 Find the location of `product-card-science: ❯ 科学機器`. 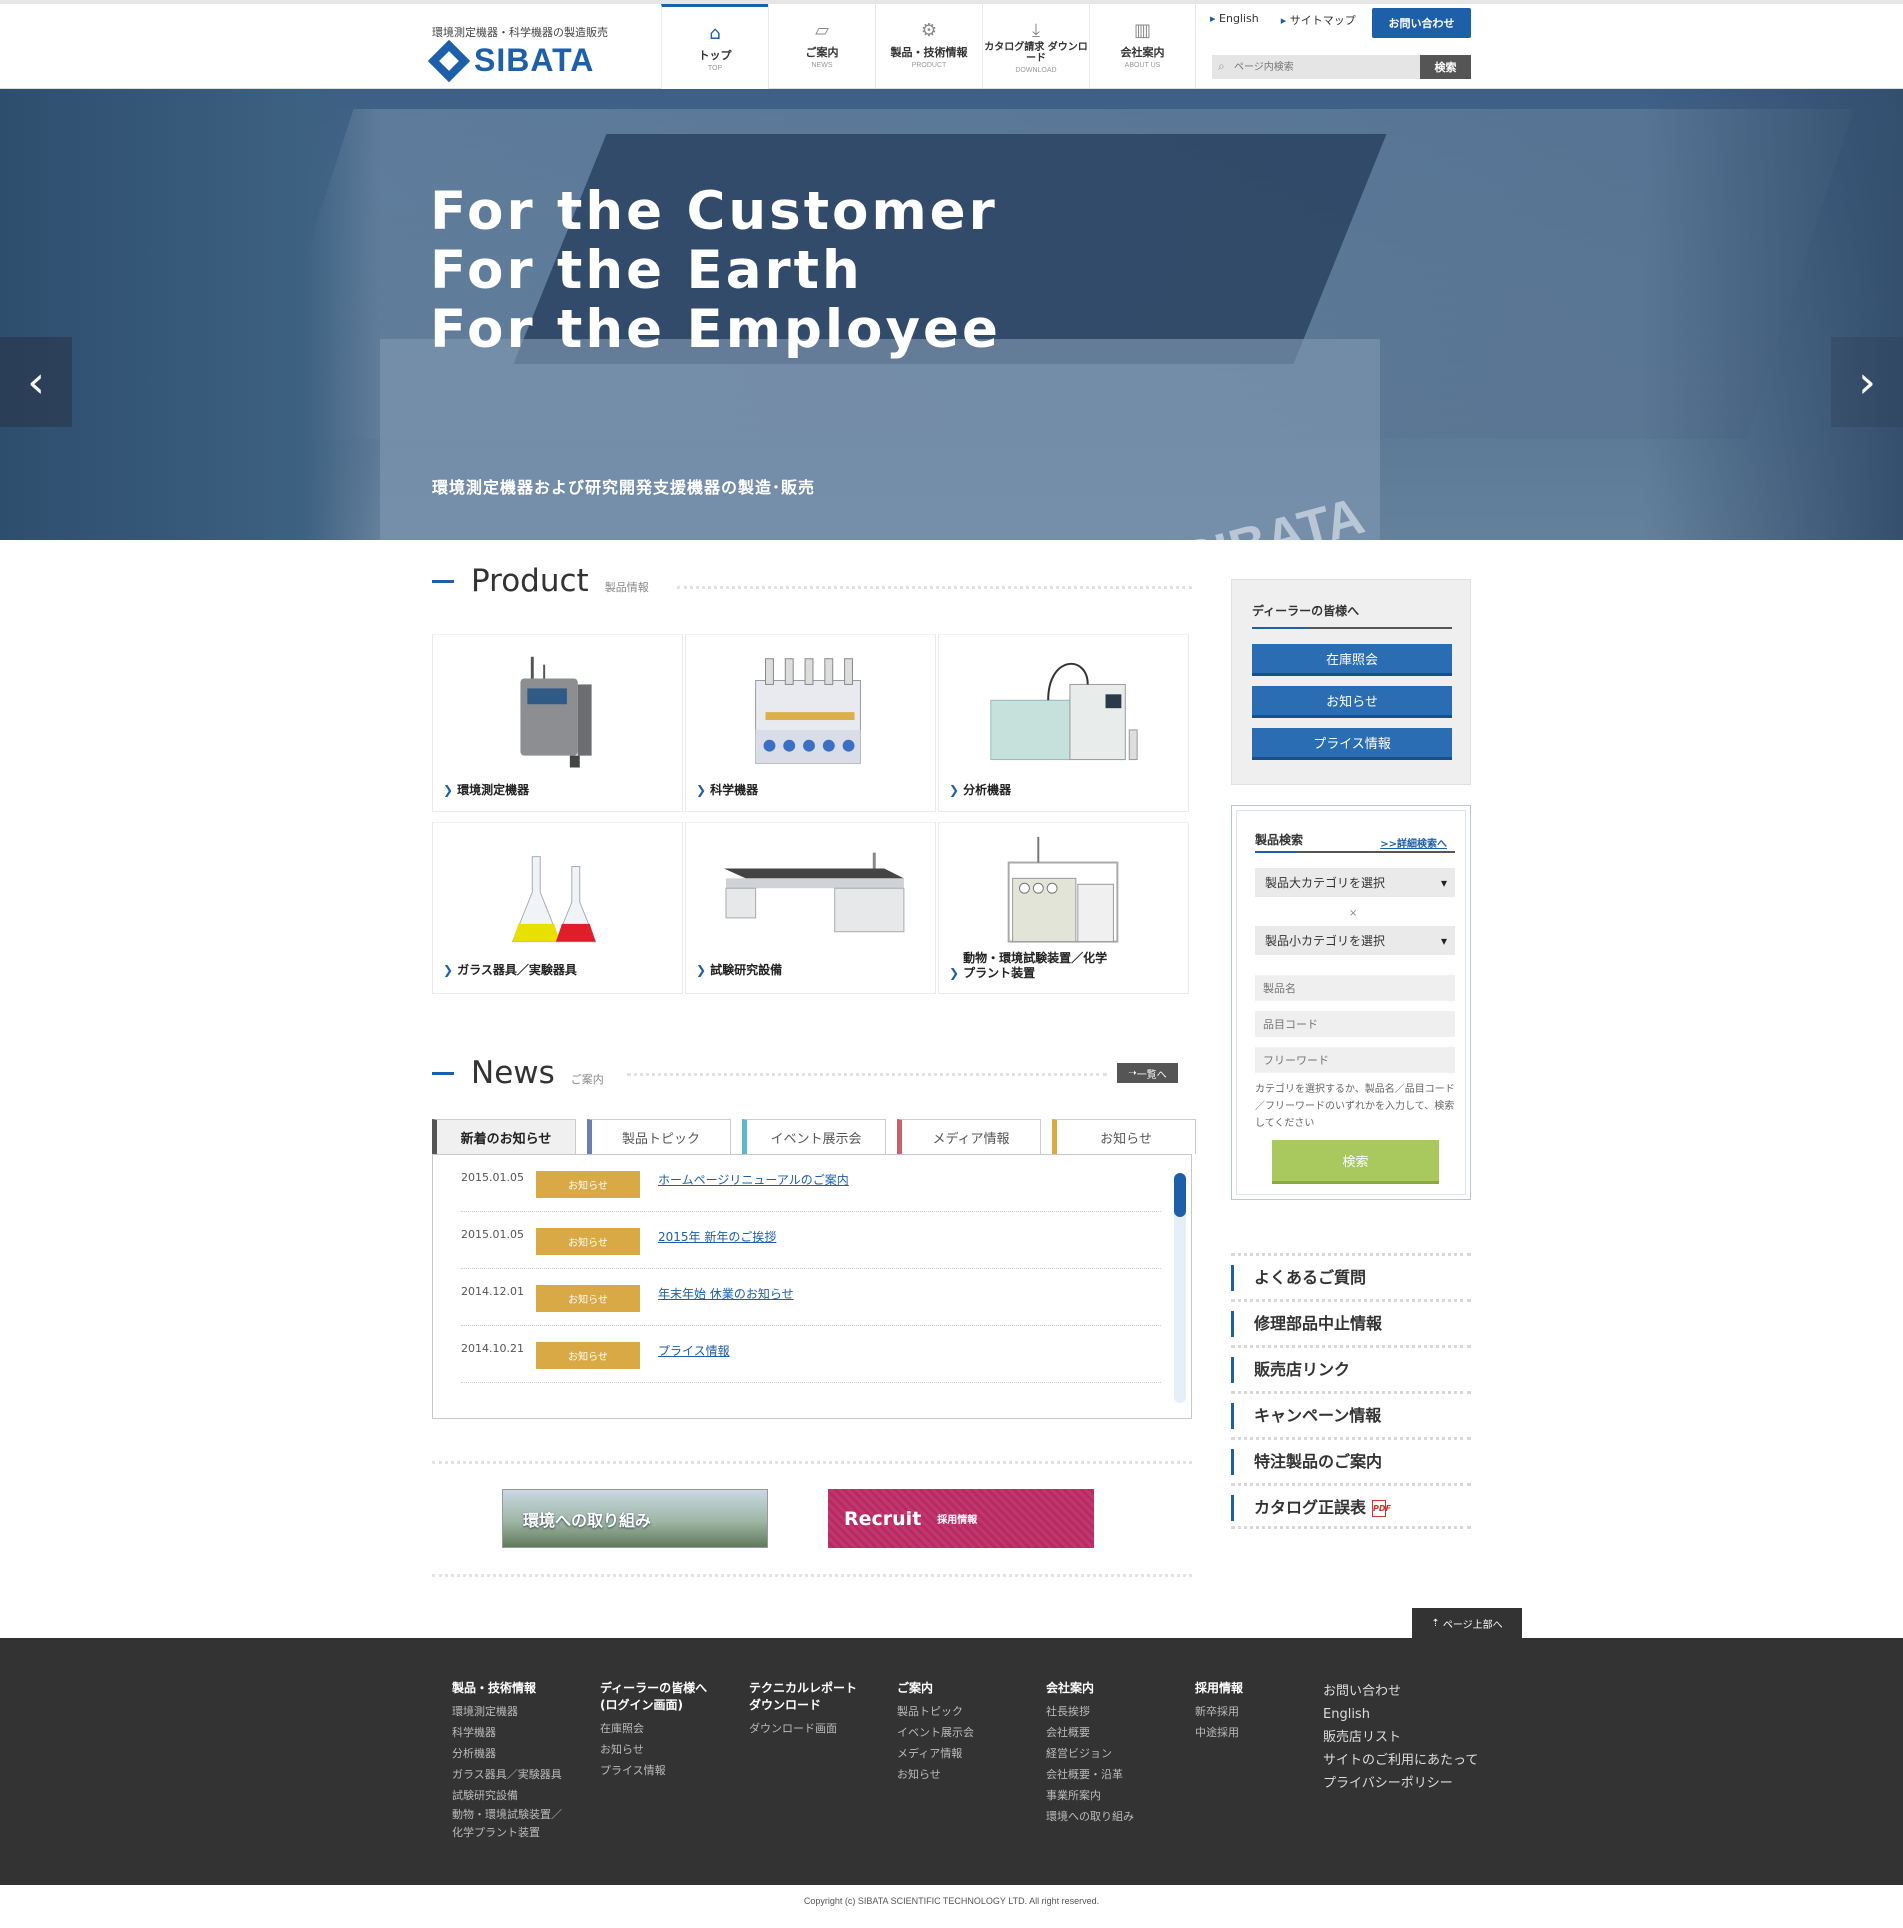

product-card-science: ❯ 科学機器 is located at coordinates (810, 723).